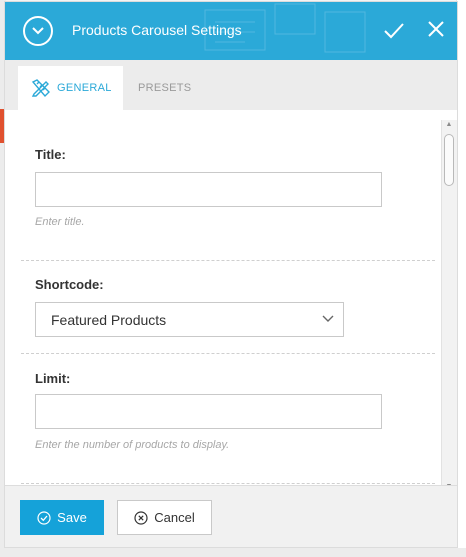  Describe the element at coordinates (449, 124) in the screenshot. I see `scroll-up-icon: ▲` at that location.